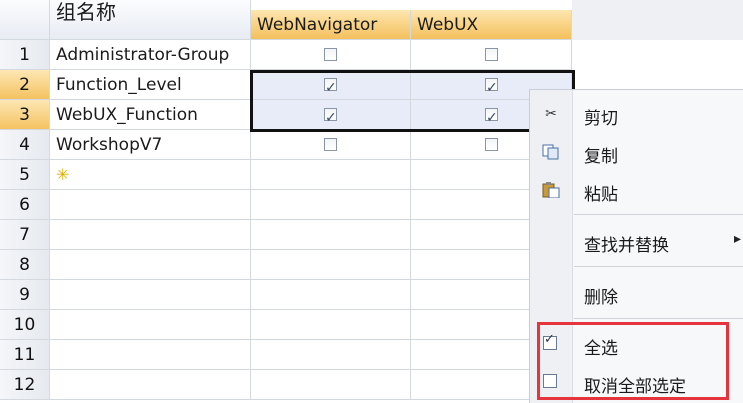 This screenshot has width=743, height=403. I want to click on menu-item-find-replace: 查找并替换 ▸, so click(636, 241).